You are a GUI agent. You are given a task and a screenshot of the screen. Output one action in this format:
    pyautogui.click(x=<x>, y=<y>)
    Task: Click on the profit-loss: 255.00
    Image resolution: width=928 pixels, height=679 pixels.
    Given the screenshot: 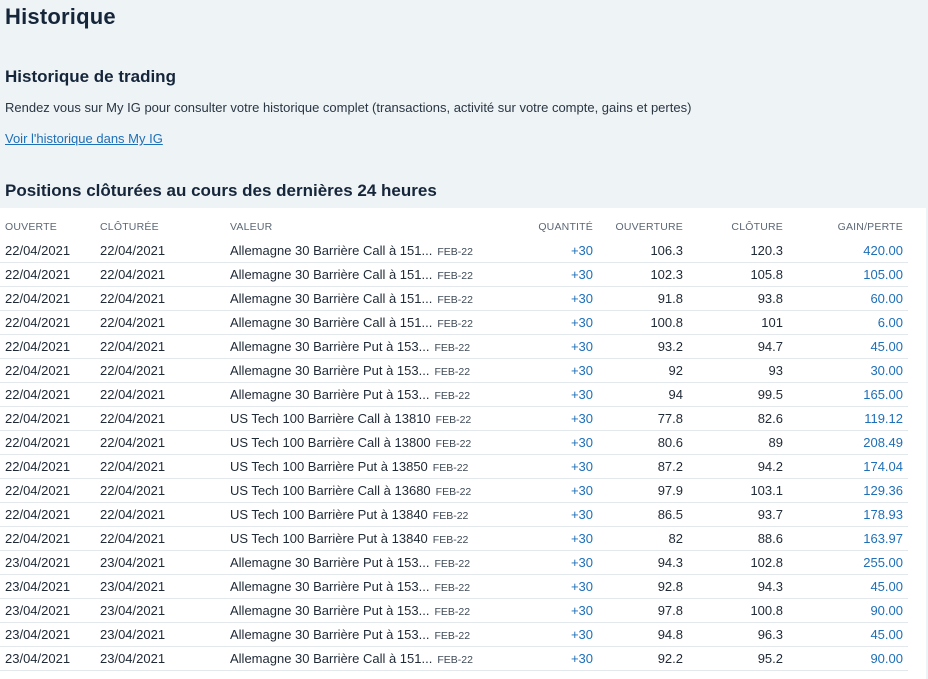 What is the action you would take?
    pyautogui.click(x=883, y=562)
    